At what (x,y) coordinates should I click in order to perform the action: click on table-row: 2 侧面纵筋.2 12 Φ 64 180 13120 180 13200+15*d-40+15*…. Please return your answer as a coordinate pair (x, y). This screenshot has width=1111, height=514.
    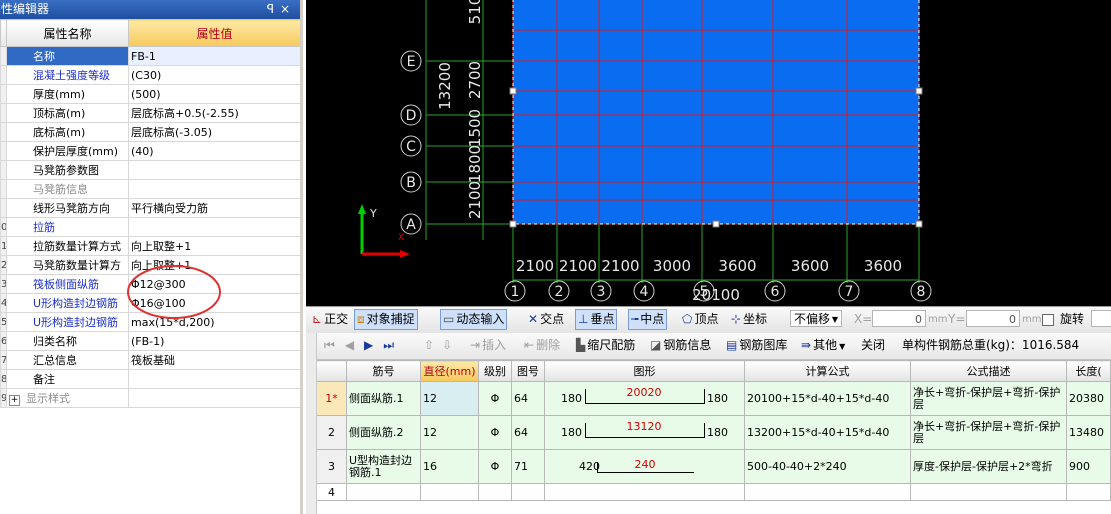
    Looking at the image, I should click on (713, 432).